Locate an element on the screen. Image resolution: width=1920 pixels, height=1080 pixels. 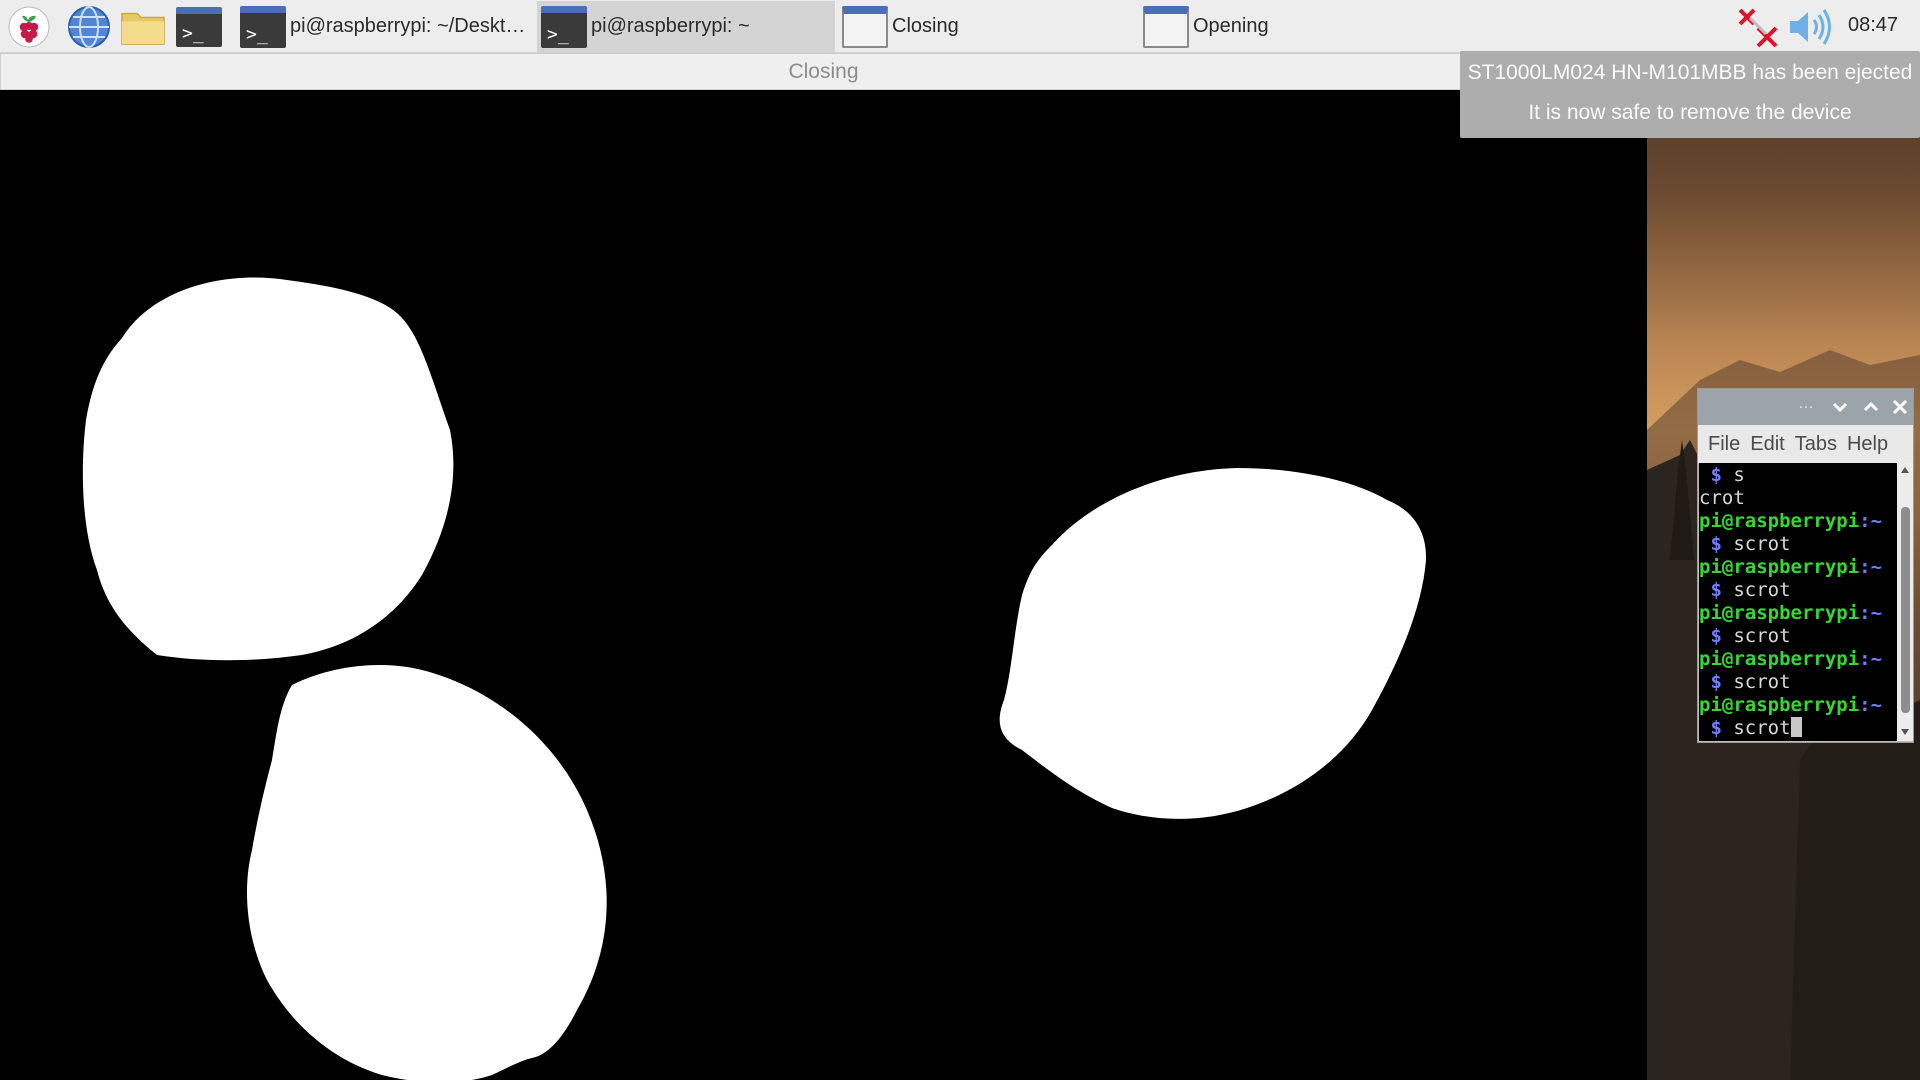
terminal-line: $ s is located at coordinates (1798, 475).